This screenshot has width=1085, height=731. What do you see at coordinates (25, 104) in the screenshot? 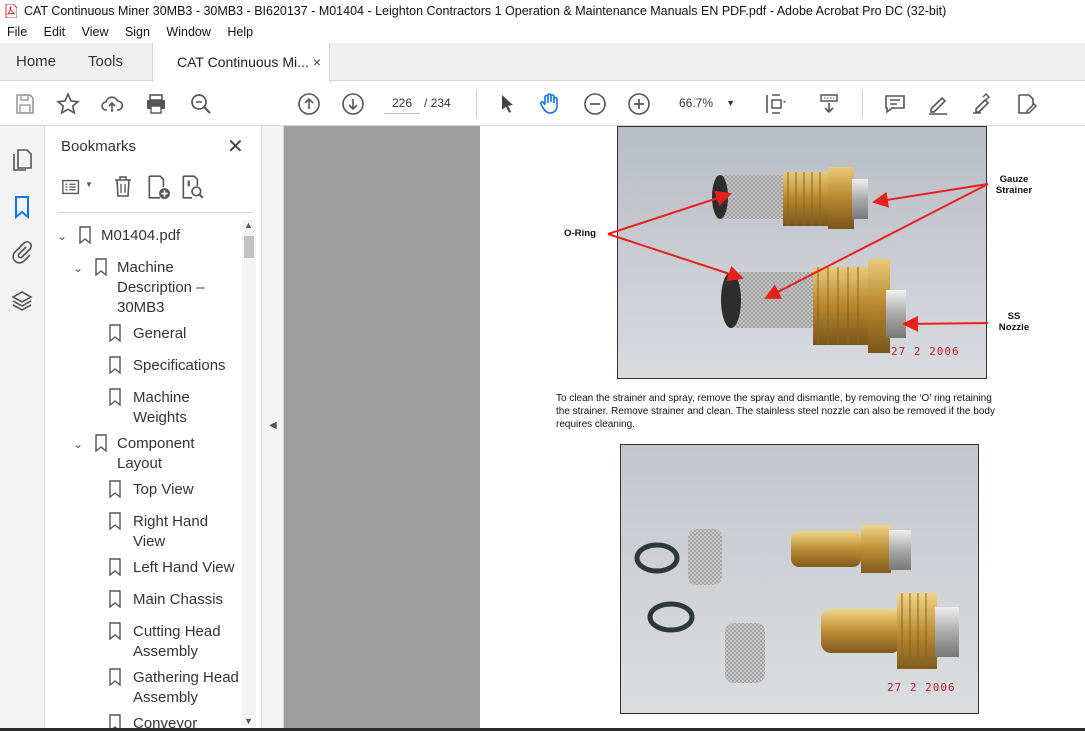
I see `save-icon` at bounding box center [25, 104].